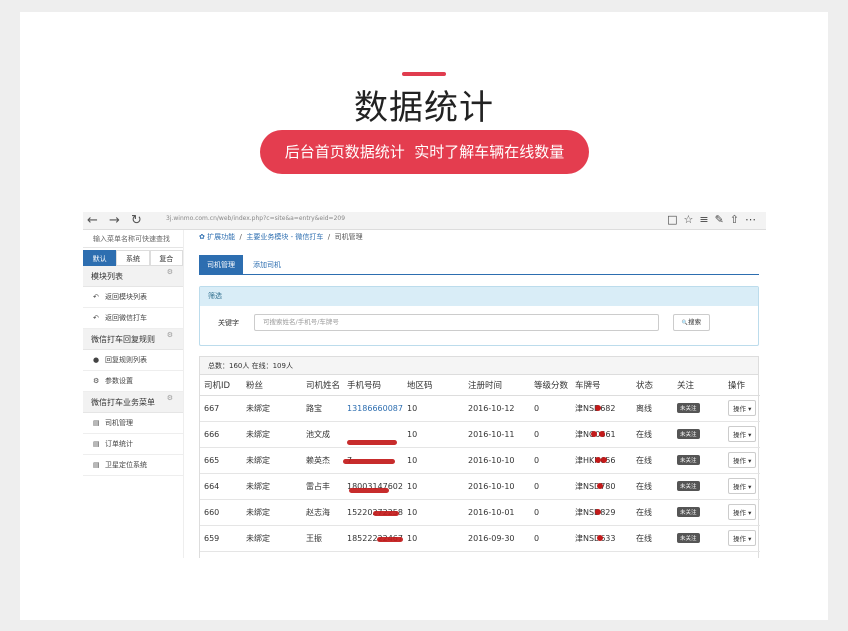  I want to click on share-icon: ⇧, so click(737, 219).